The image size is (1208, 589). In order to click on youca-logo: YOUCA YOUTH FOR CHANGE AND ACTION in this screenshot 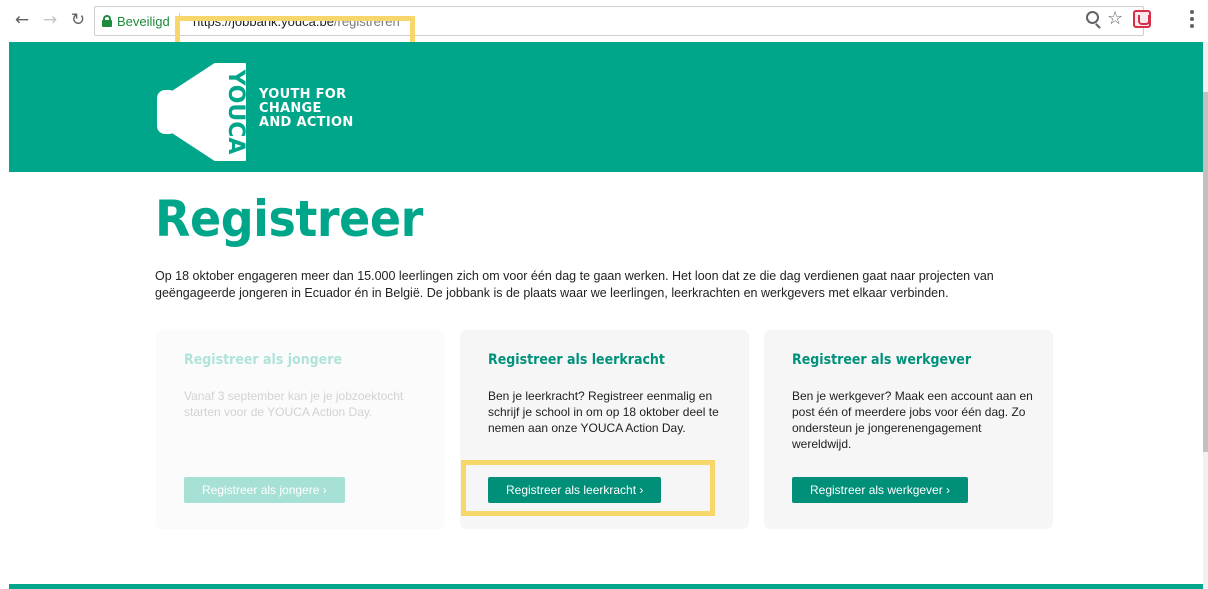, I will do `click(277, 115)`.